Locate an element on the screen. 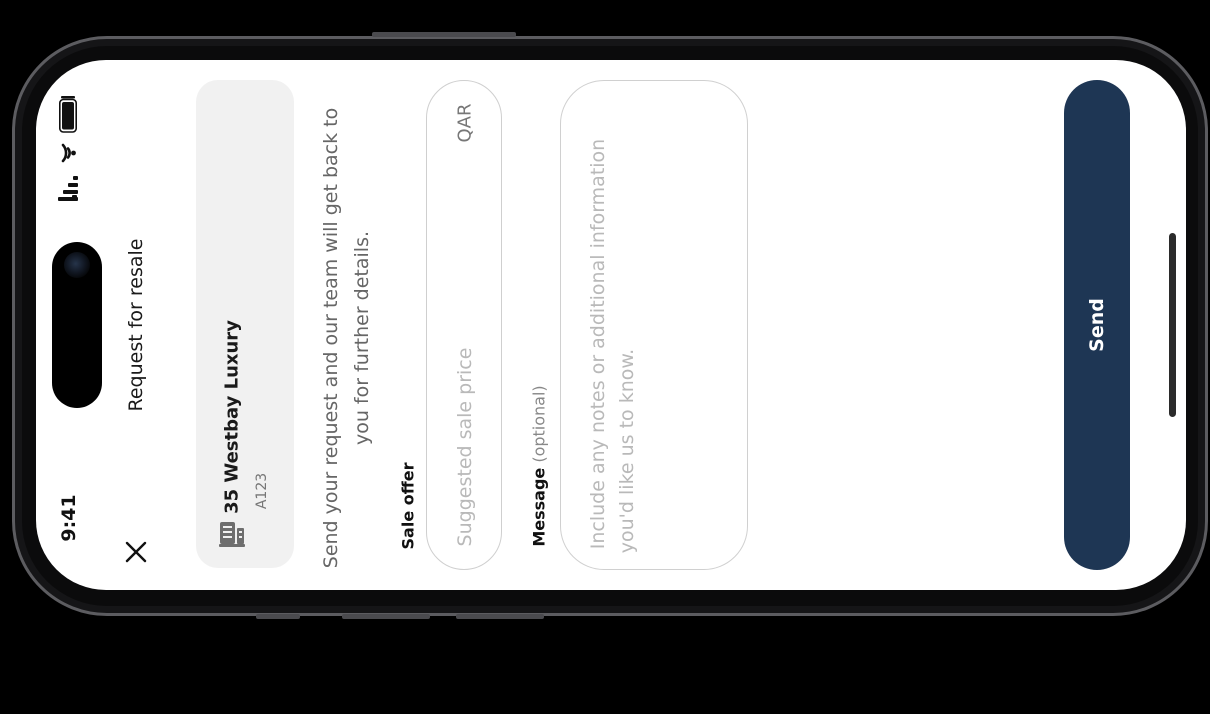 This screenshot has height=714, width=1210. sale-offer-label: Sale offer is located at coordinates (408, 506).